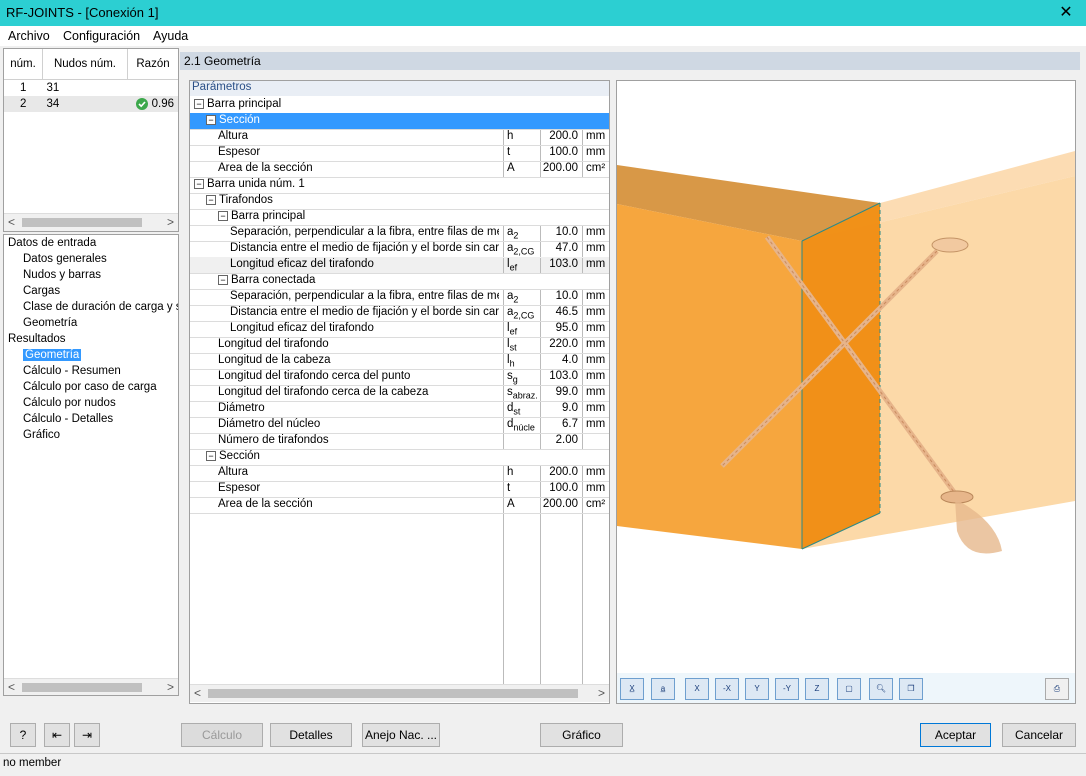 The image size is (1086, 776). What do you see at coordinates (101, 36) in the screenshot?
I see `menu-configuracion: Configuración` at bounding box center [101, 36].